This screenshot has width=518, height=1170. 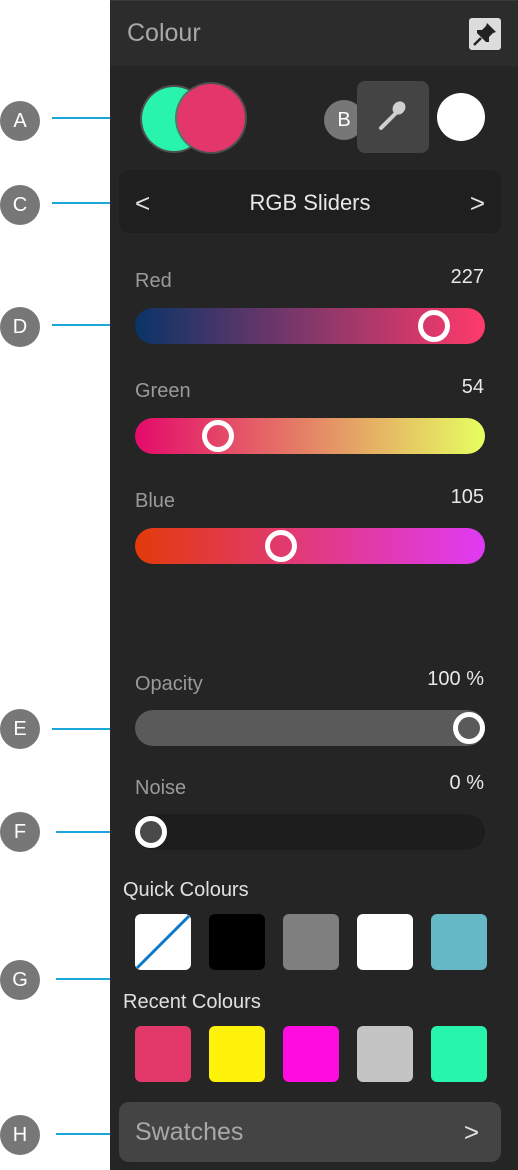 What do you see at coordinates (151, 832) in the screenshot?
I see `noise-slider-thumb` at bounding box center [151, 832].